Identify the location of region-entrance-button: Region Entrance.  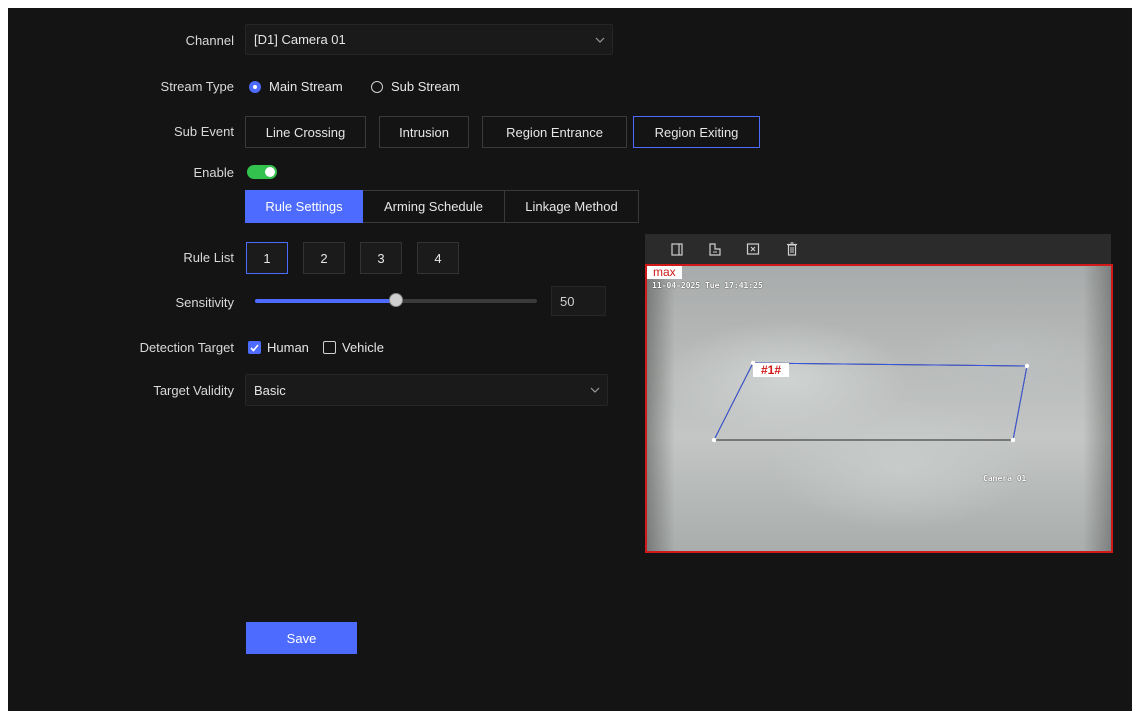
(554, 132).